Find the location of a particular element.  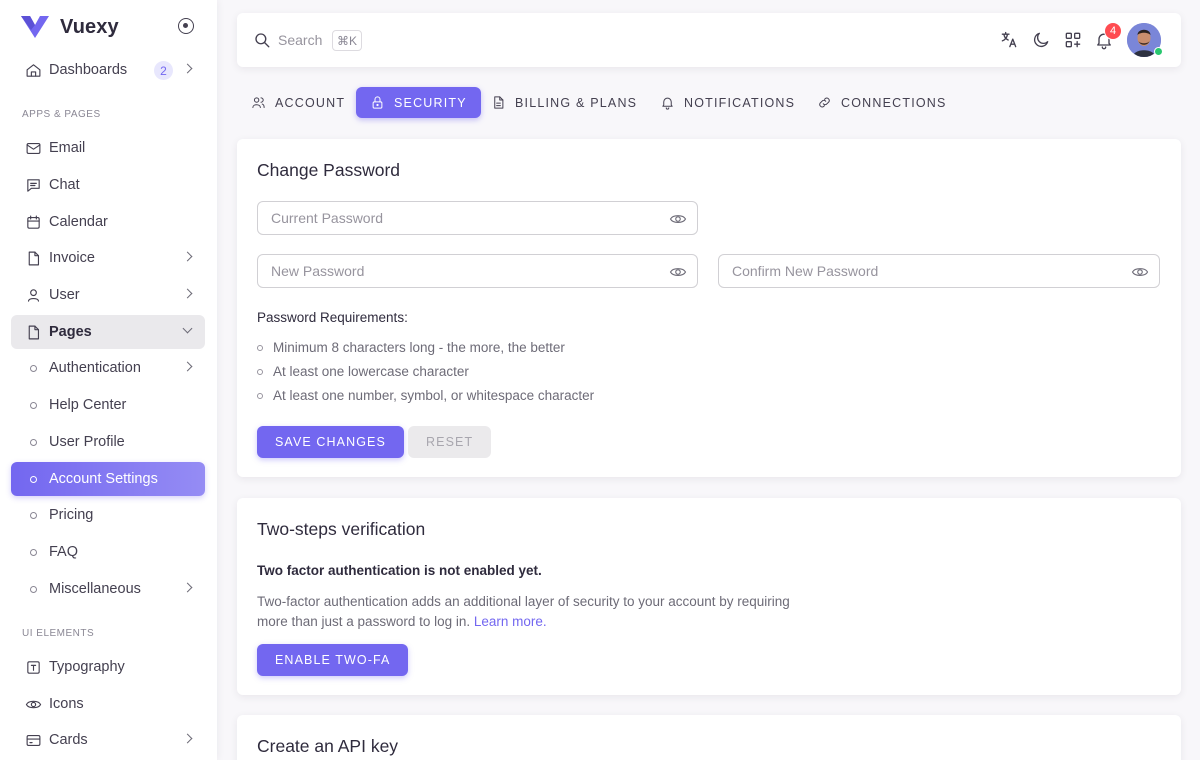

sidebar-item-label: User Profile is located at coordinates (87, 442).